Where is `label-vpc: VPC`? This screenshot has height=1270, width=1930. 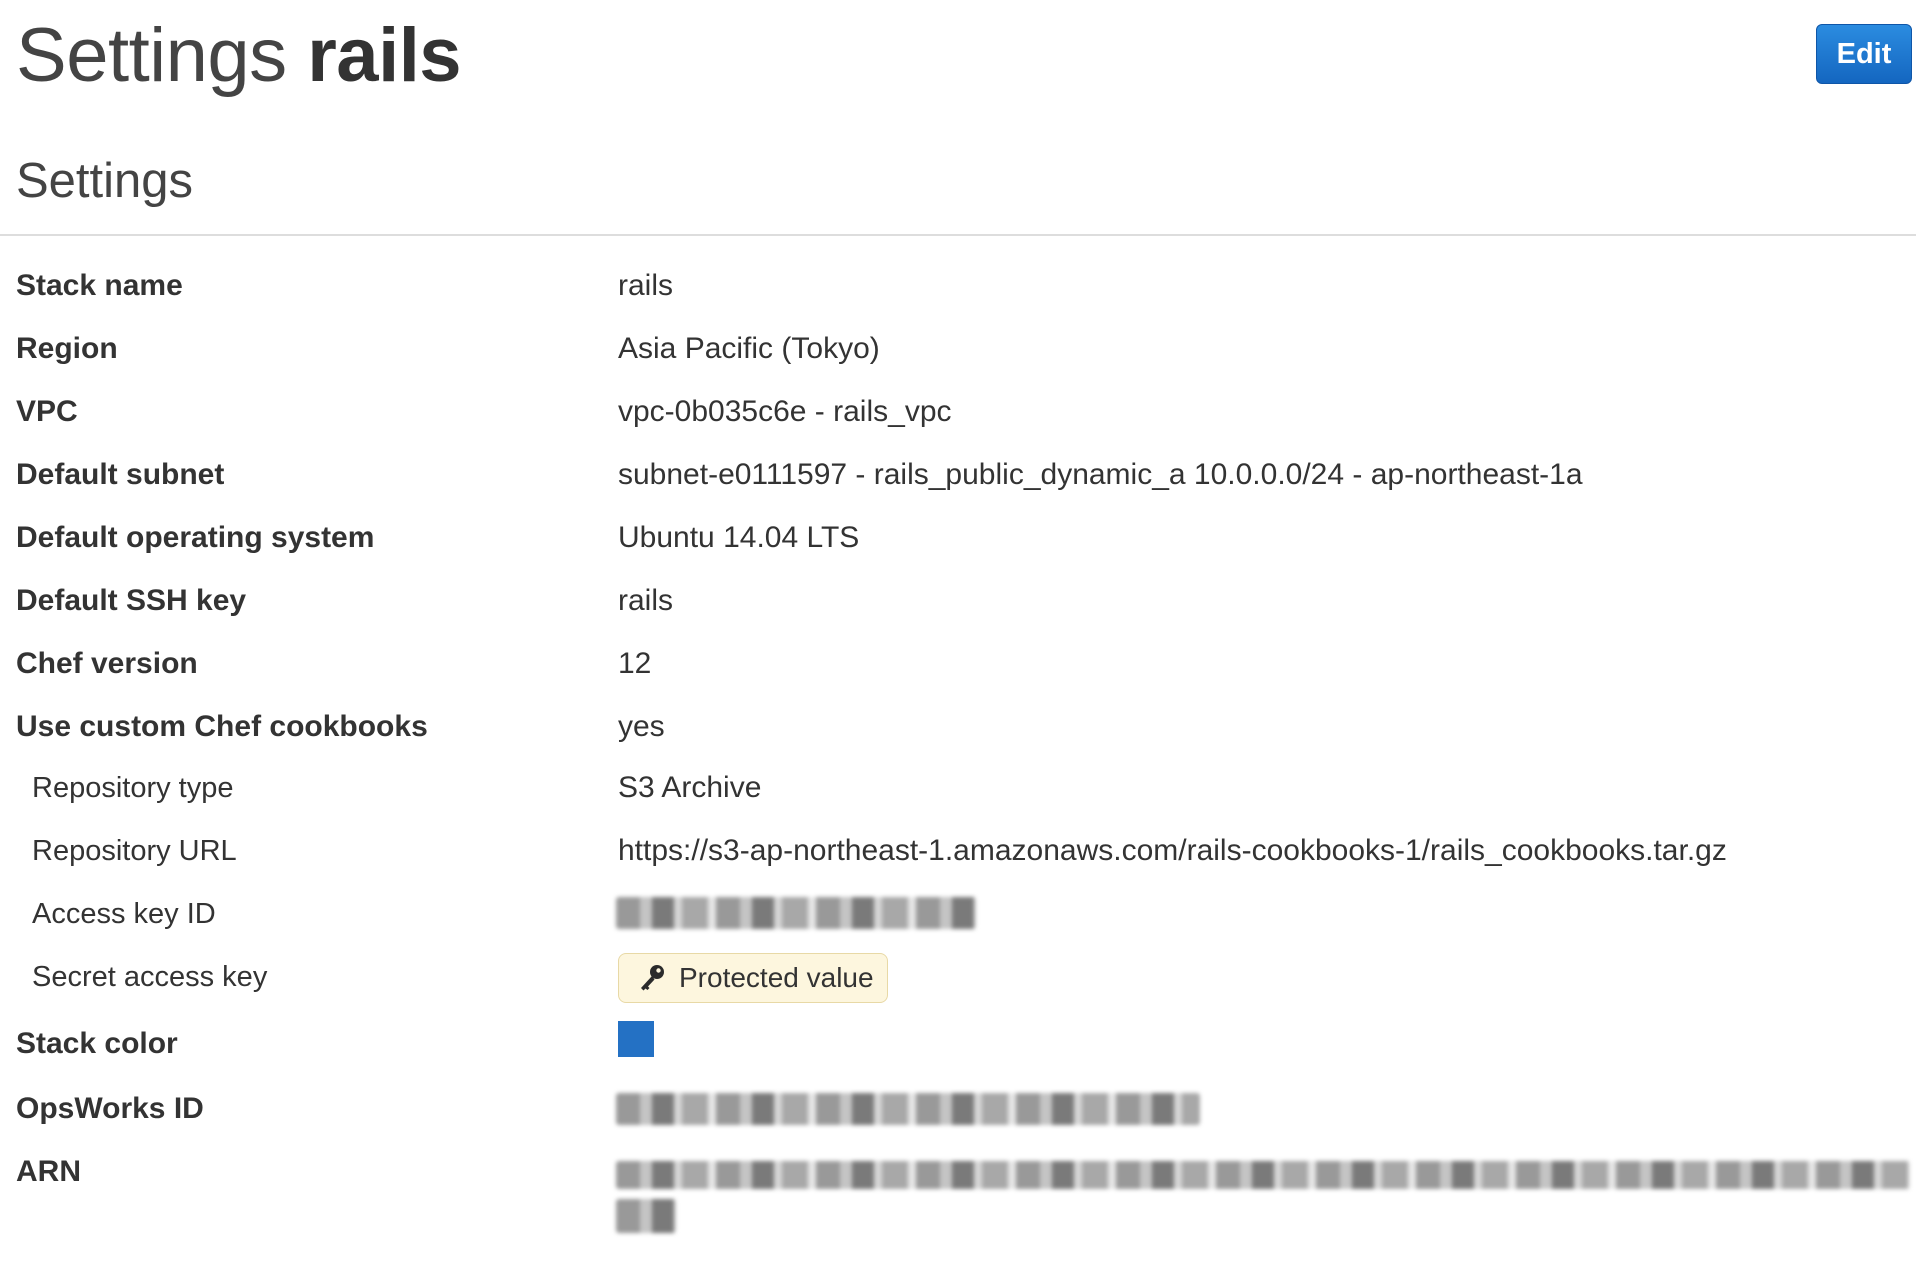 label-vpc: VPC is located at coordinates (47, 411).